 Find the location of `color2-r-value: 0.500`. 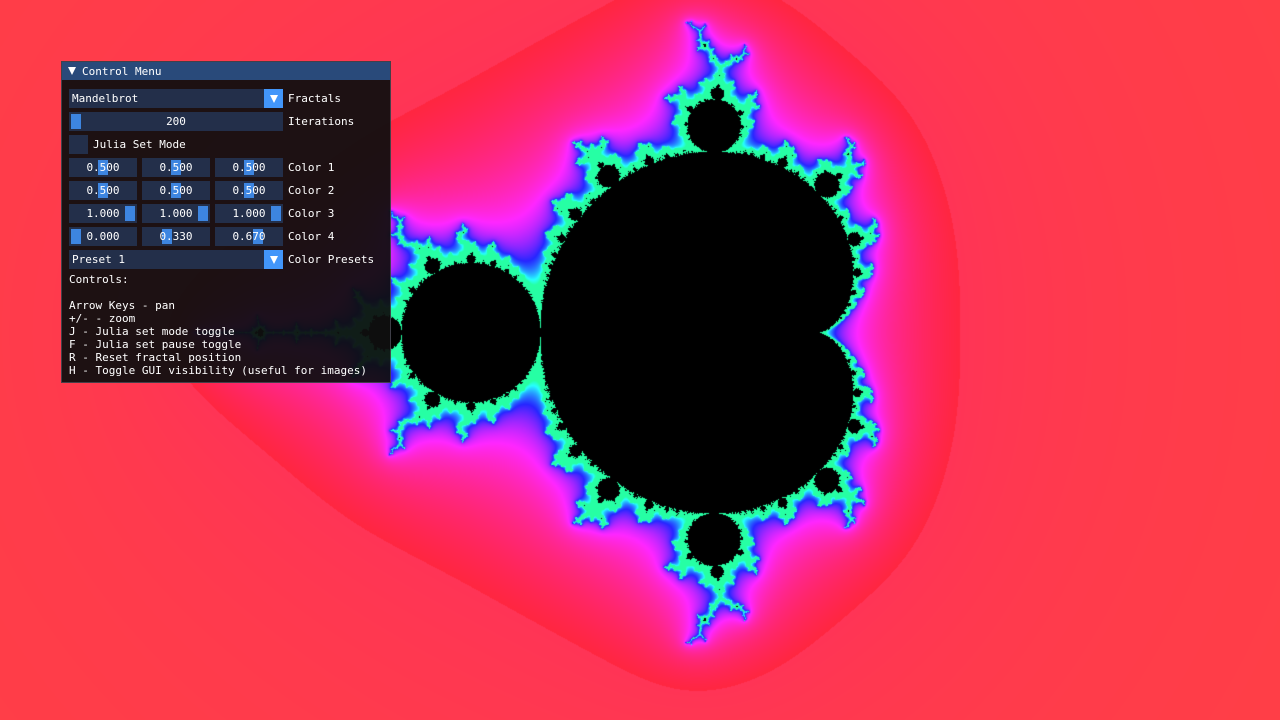

color2-r-value: 0.500 is located at coordinates (103, 190).